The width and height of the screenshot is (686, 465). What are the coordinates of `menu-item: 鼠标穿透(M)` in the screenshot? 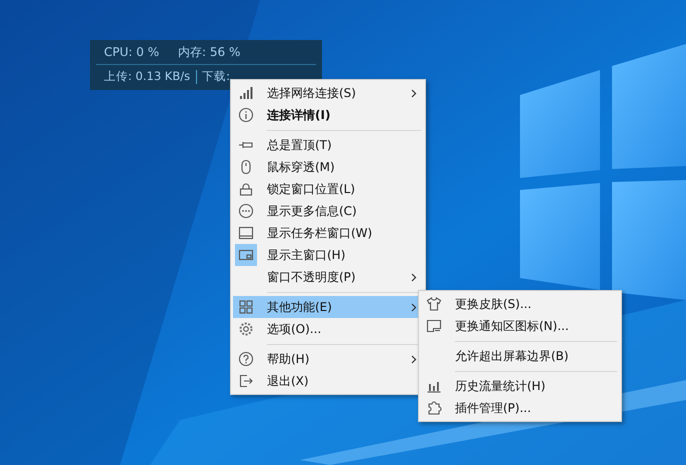 It's located at (328, 167).